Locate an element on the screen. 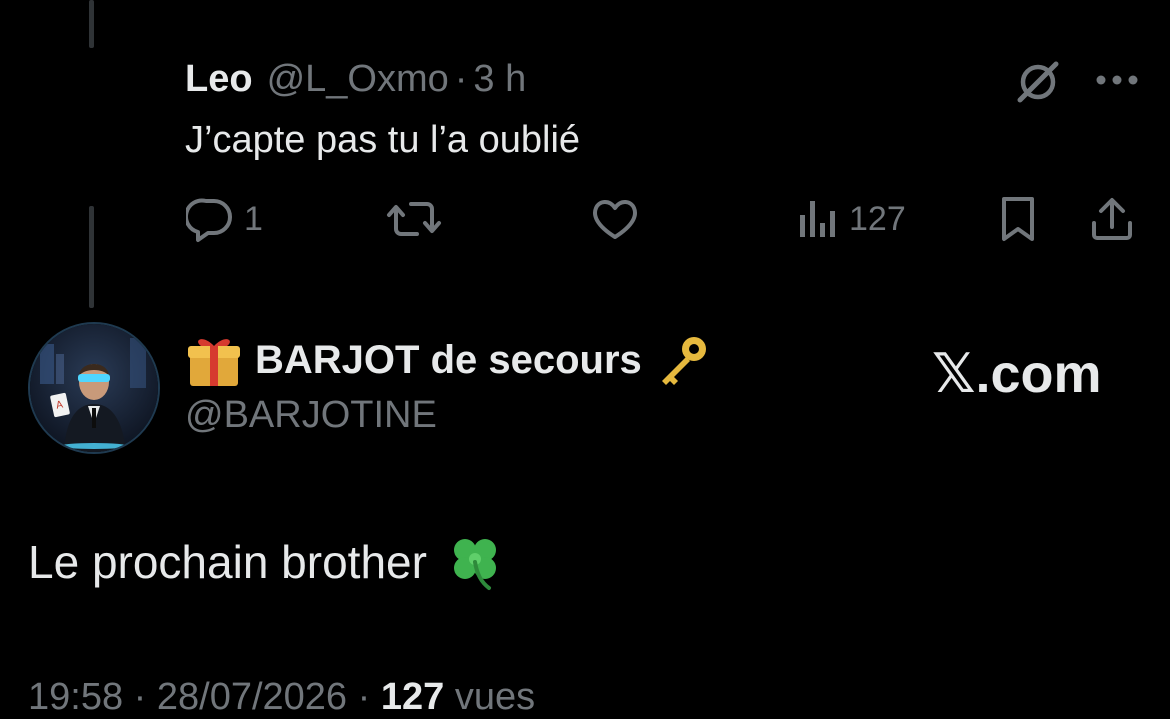  reply-header: Leo @L_Oxmo · 3 h is located at coordinates (355, 82).